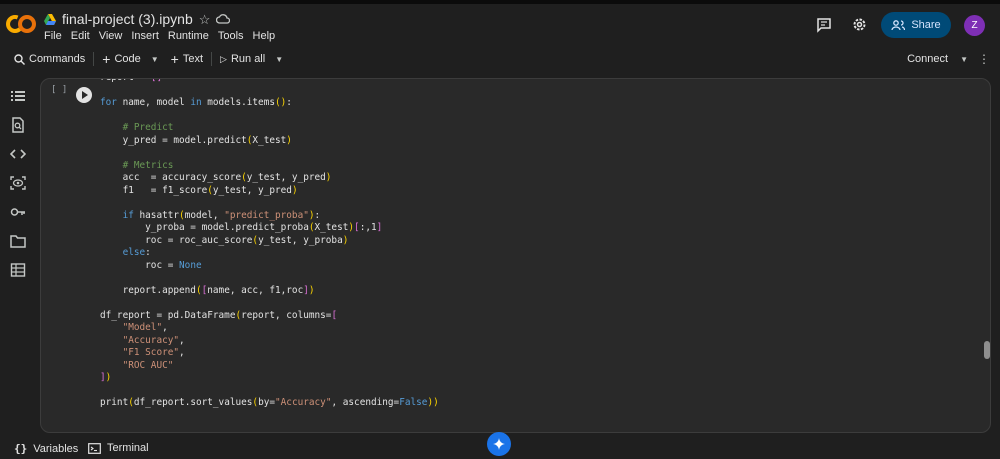  What do you see at coordinates (269, 141) in the screenshot?
I see `code-line: y_pred = model.predict(X_test)` at bounding box center [269, 141].